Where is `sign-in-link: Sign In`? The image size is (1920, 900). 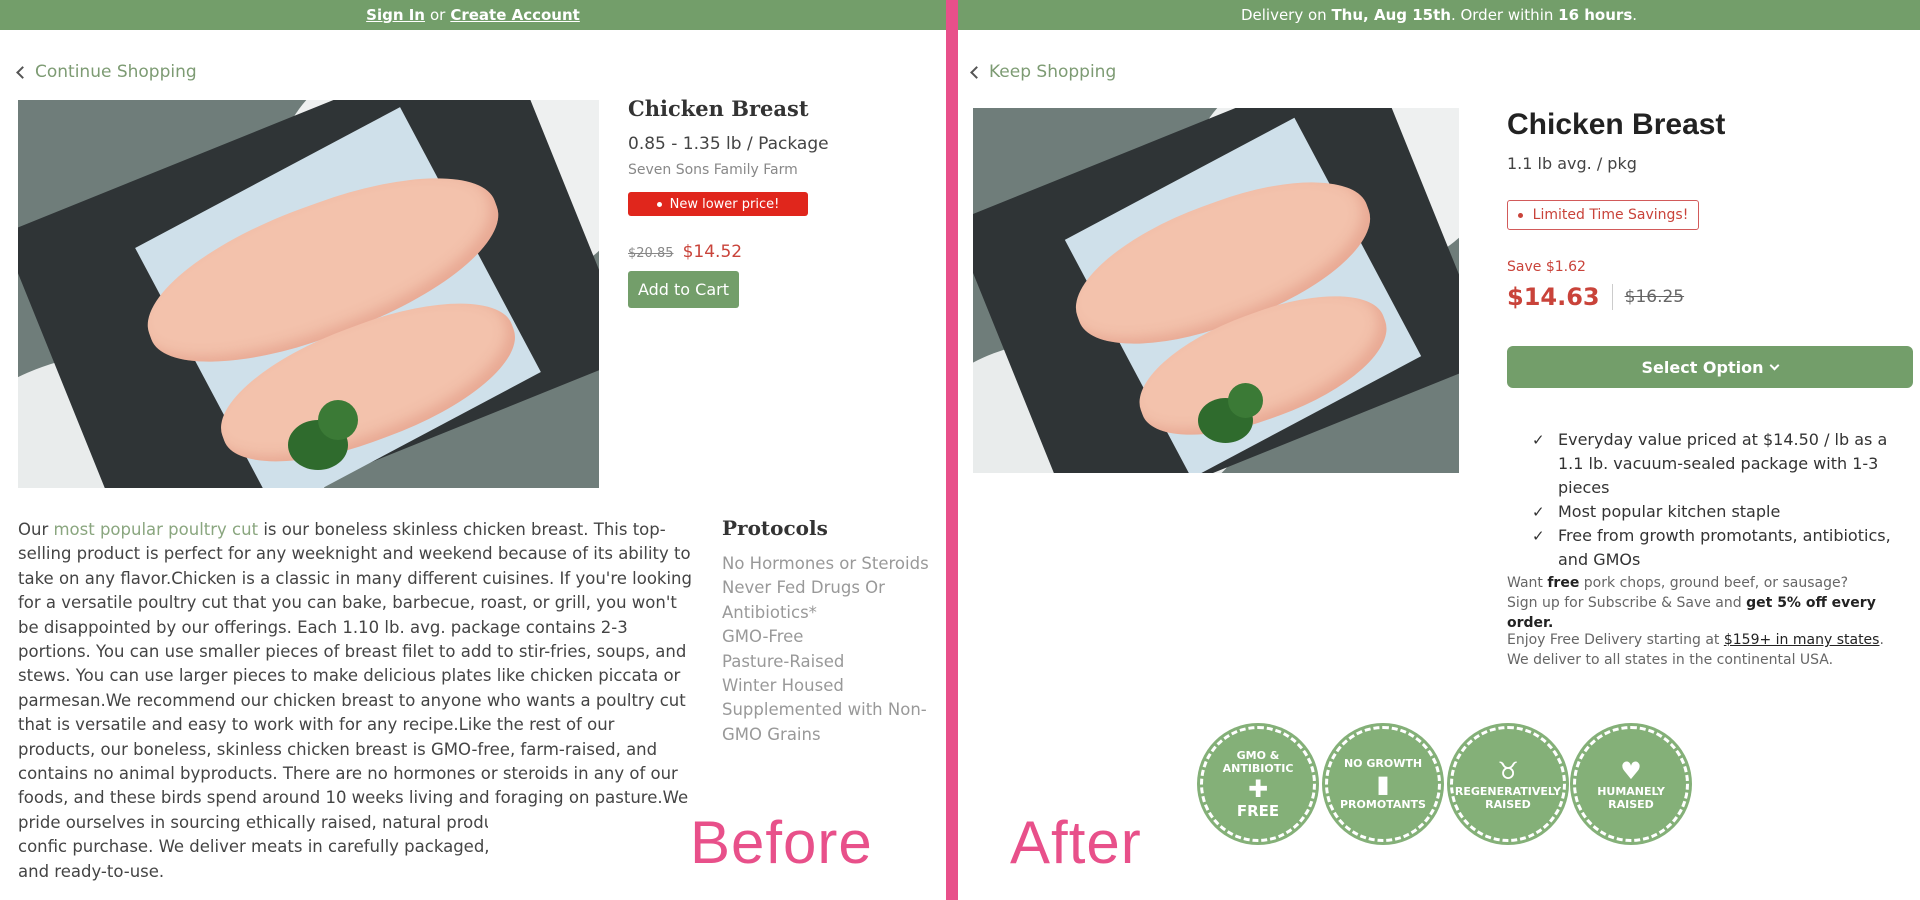 sign-in-link: Sign In is located at coordinates (395, 15).